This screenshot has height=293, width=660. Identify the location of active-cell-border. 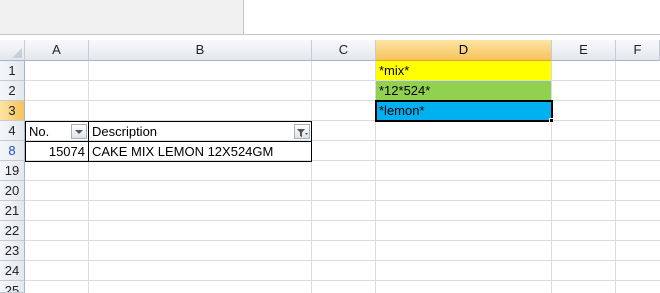
(464, 111).